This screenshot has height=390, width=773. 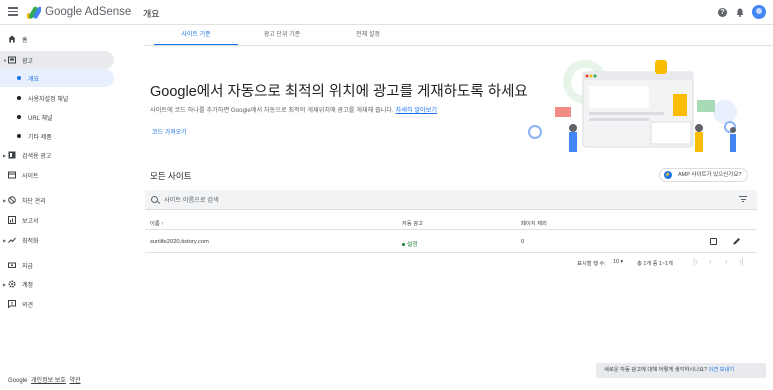 What do you see at coordinates (632, 106) in the screenshot?
I see `auto-ads-illustration-icon` at bounding box center [632, 106].